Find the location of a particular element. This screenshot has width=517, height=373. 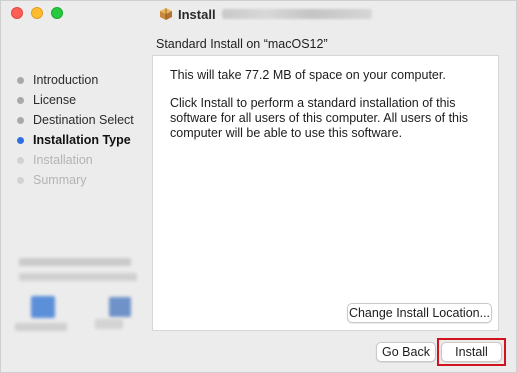

step-installation: Installation is located at coordinates (55, 160).